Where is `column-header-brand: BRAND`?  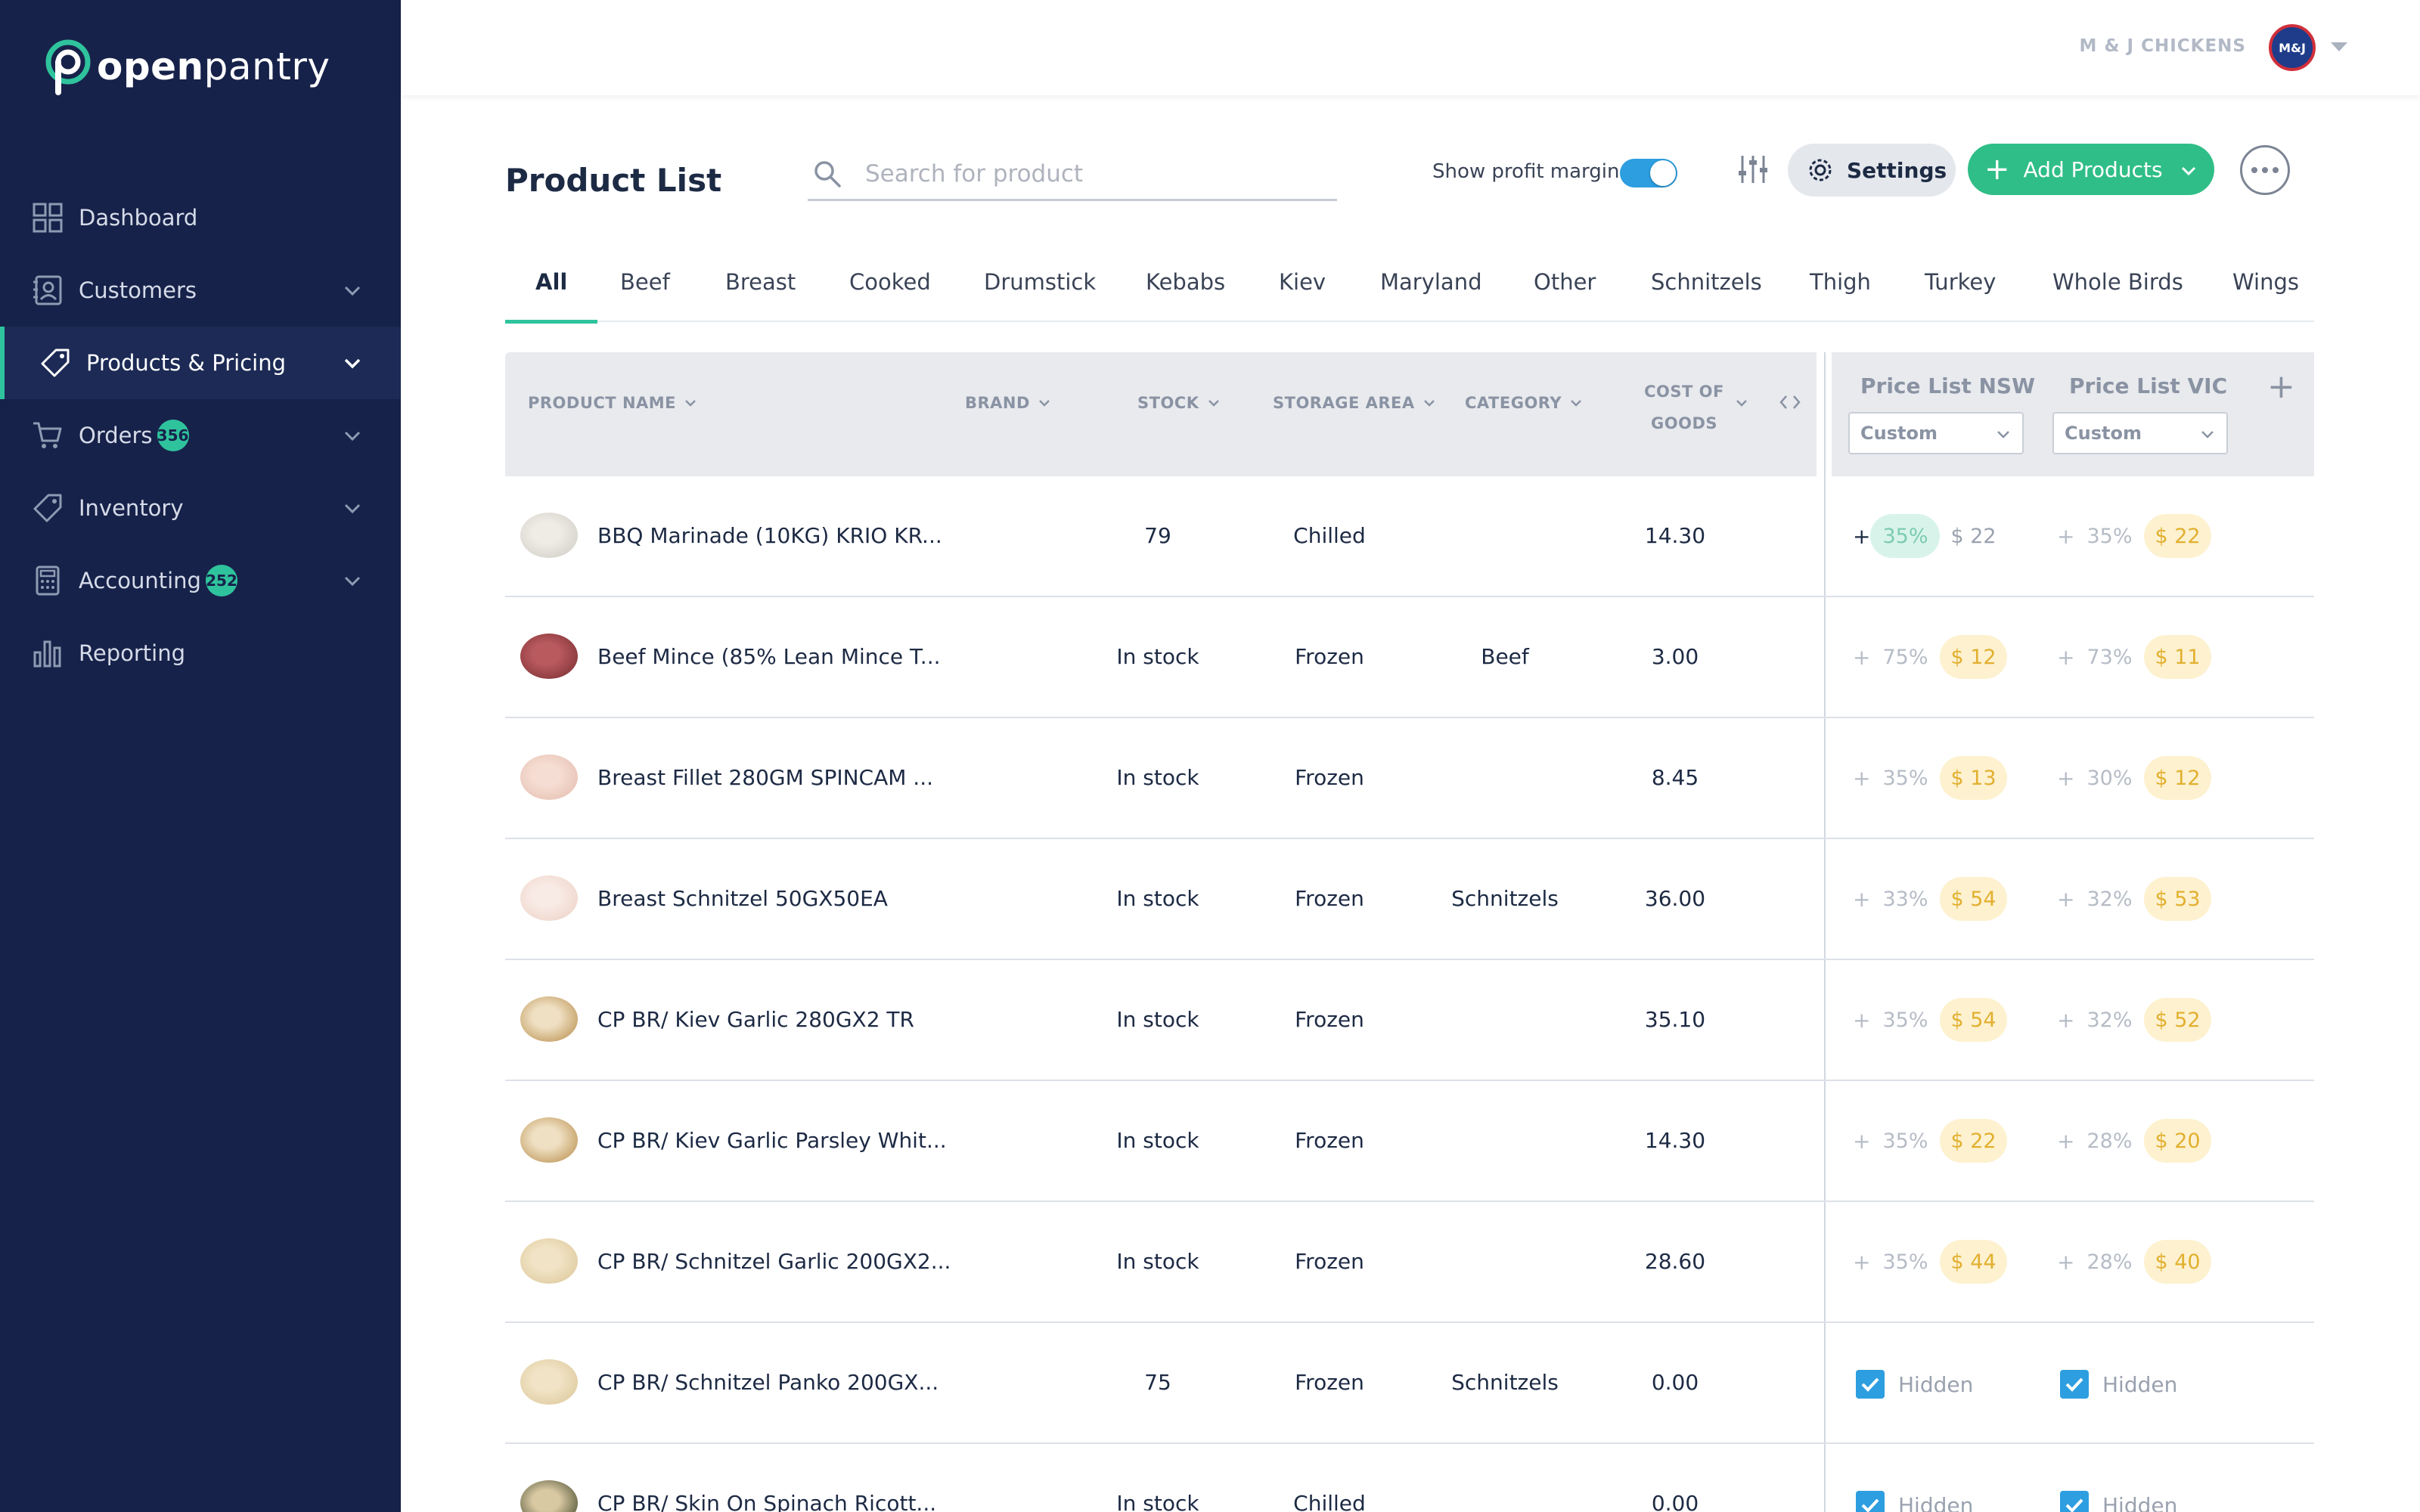 column-header-brand: BRAND is located at coordinates (1008, 403).